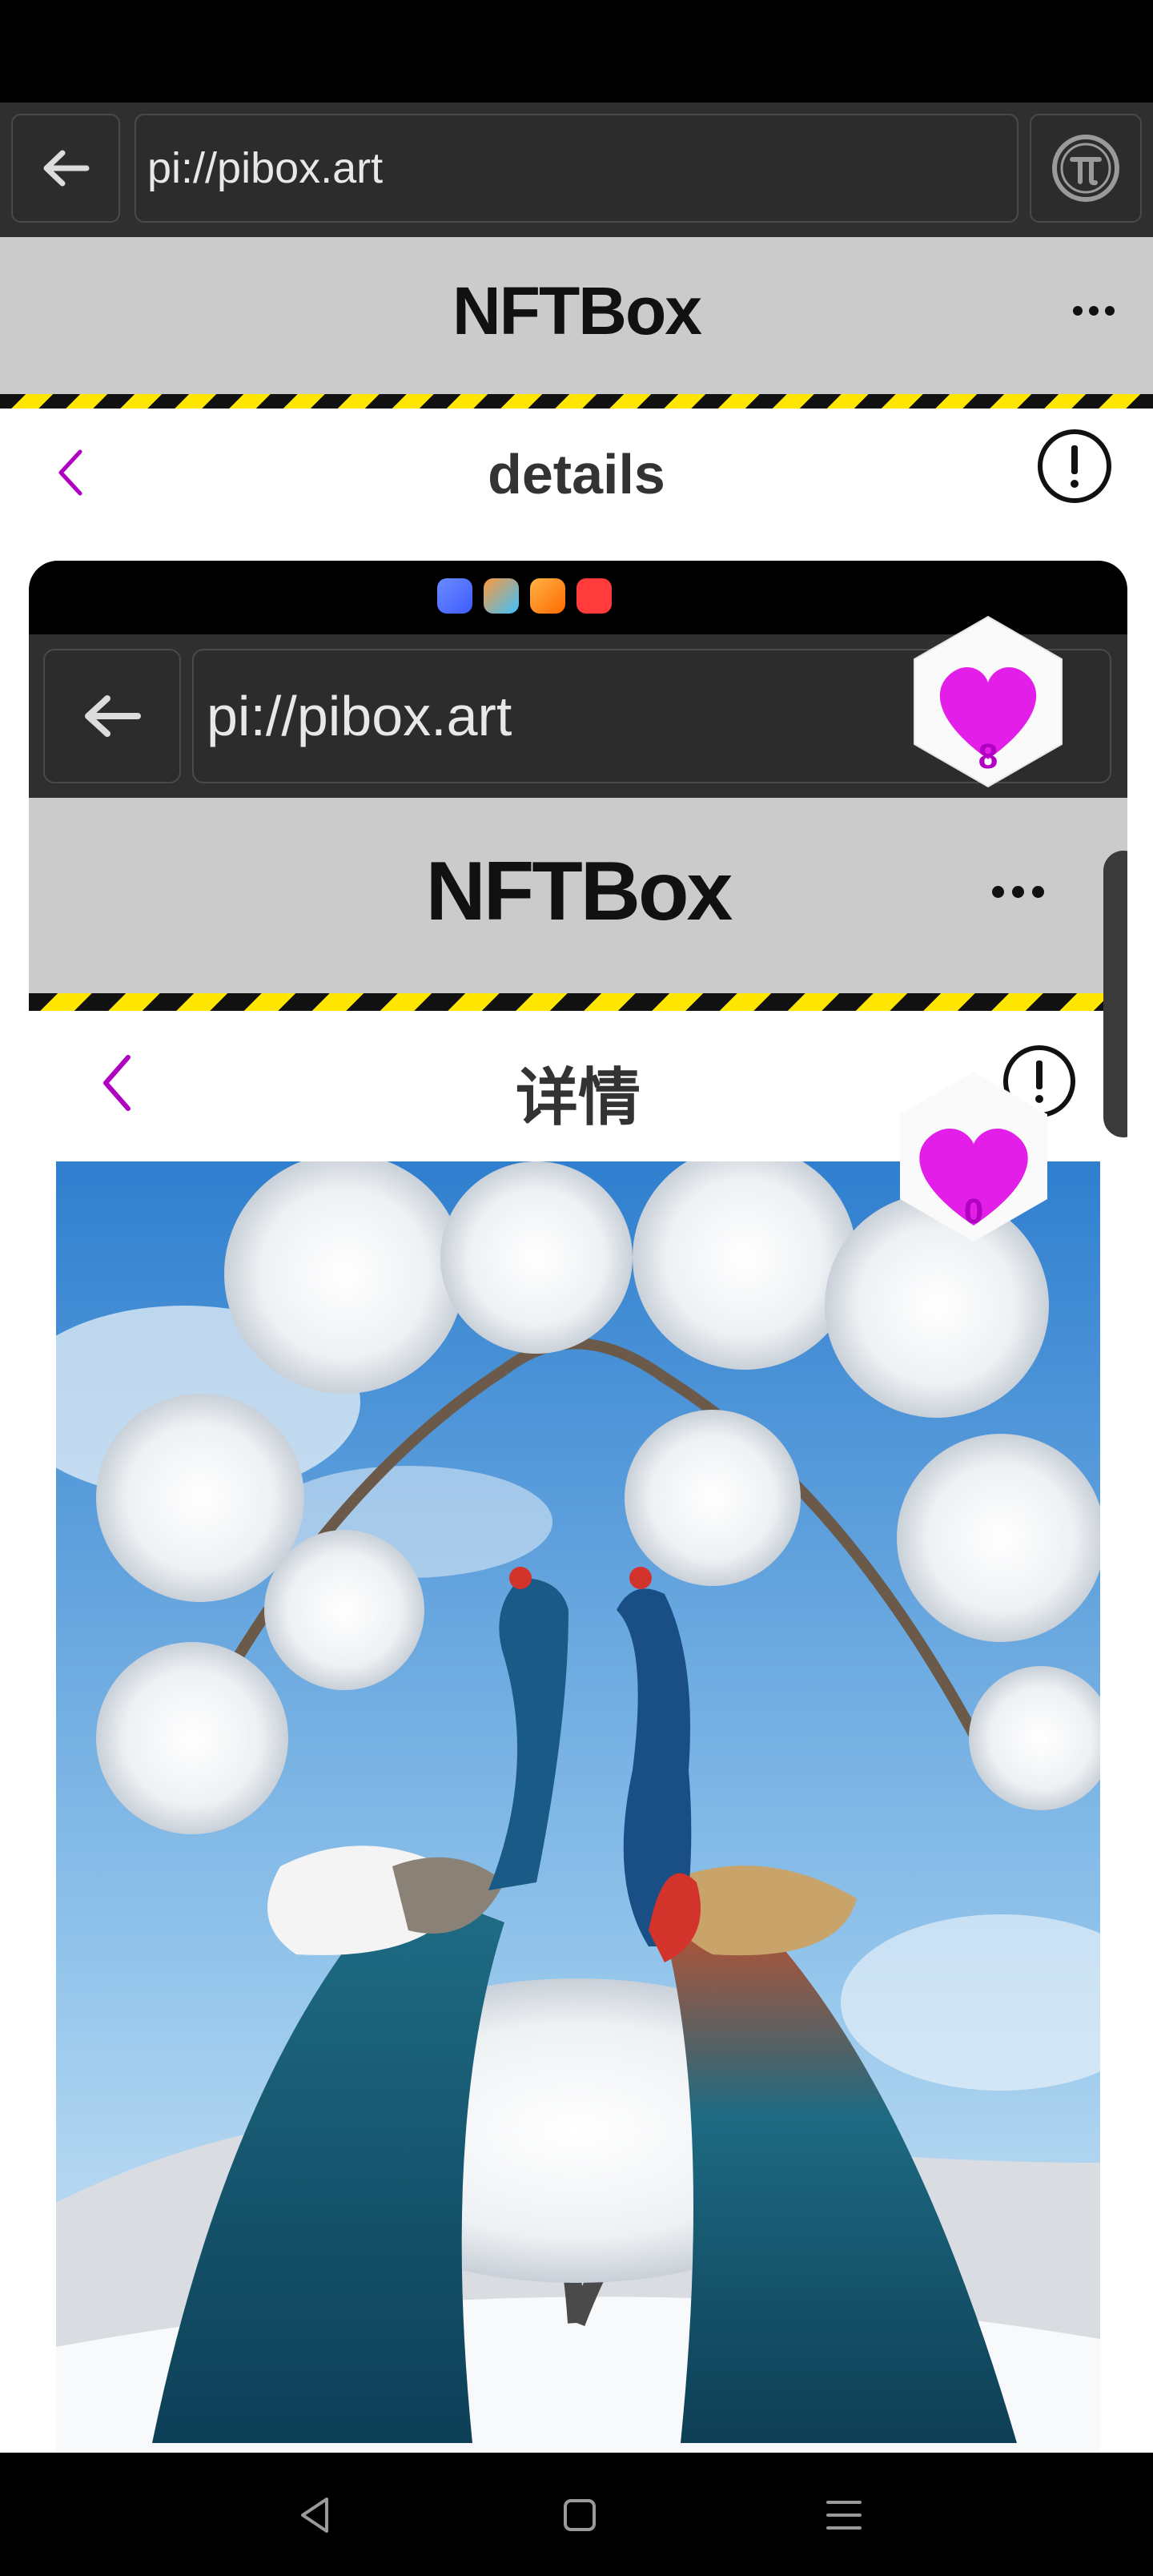 Image resolution: width=1153 pixels, height=2576 pixels. Describe the element at coordinates (576, 401) in the screenshot. I see `hazard-stripe-divider` at that location.